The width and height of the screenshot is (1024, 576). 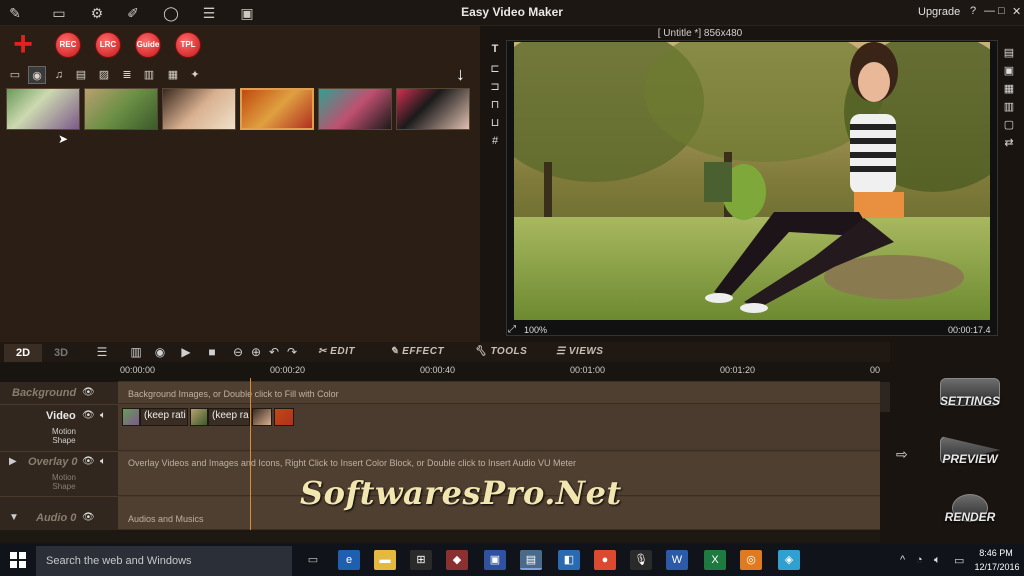 I want to click on tab-3d: 3D, so click(x=61, y=353).